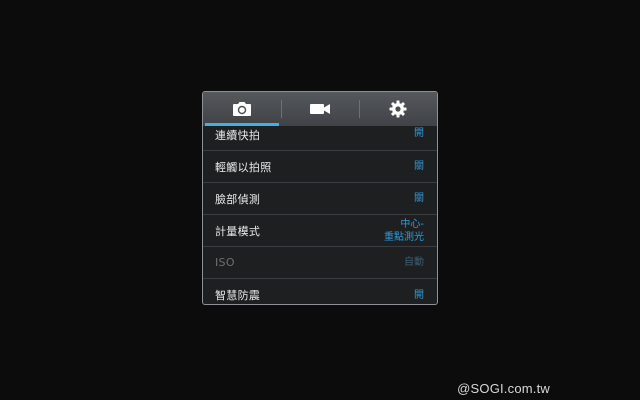  Describe the element at coordinates (320, 167) in the screenshot. I see `setting-tap-to-shoot: 輕觸以拍照 關` at that location.